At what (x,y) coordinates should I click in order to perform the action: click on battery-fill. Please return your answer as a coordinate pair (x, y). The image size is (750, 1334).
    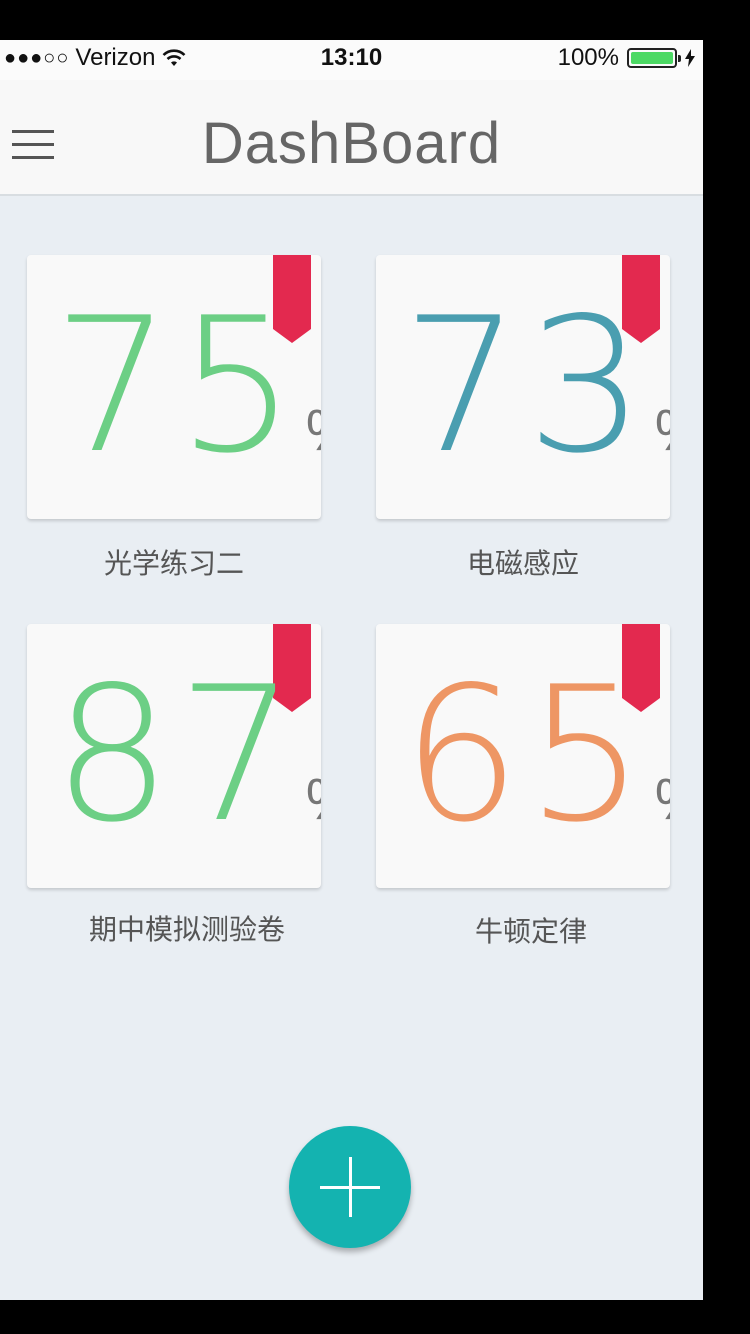
    Looking at the image, I should click on (652, 58).